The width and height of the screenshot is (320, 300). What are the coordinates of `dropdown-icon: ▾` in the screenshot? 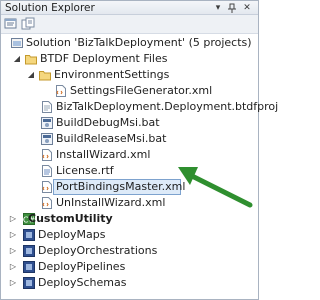 It's located at (218, 8).